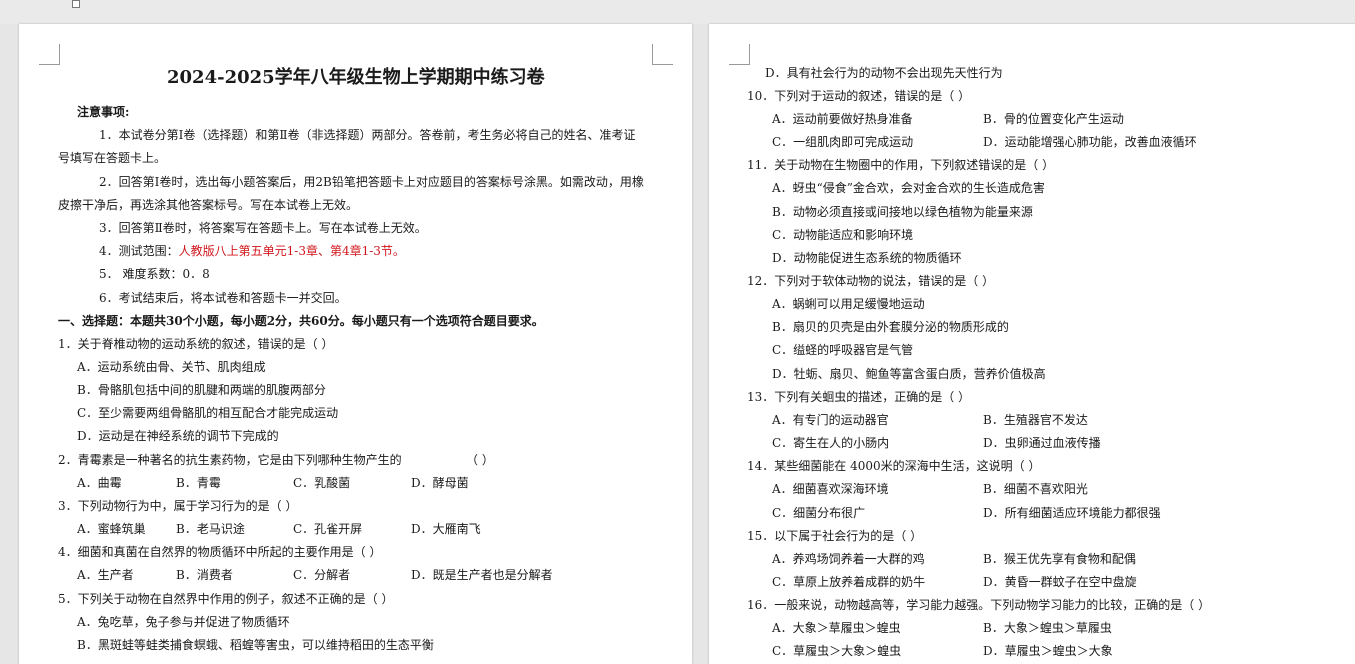 The height and width of the screenshot is (664, 1355). I want to click on page-title: 2024-2025学年八年级生物上学期期中练习卷, so click(356, 77).